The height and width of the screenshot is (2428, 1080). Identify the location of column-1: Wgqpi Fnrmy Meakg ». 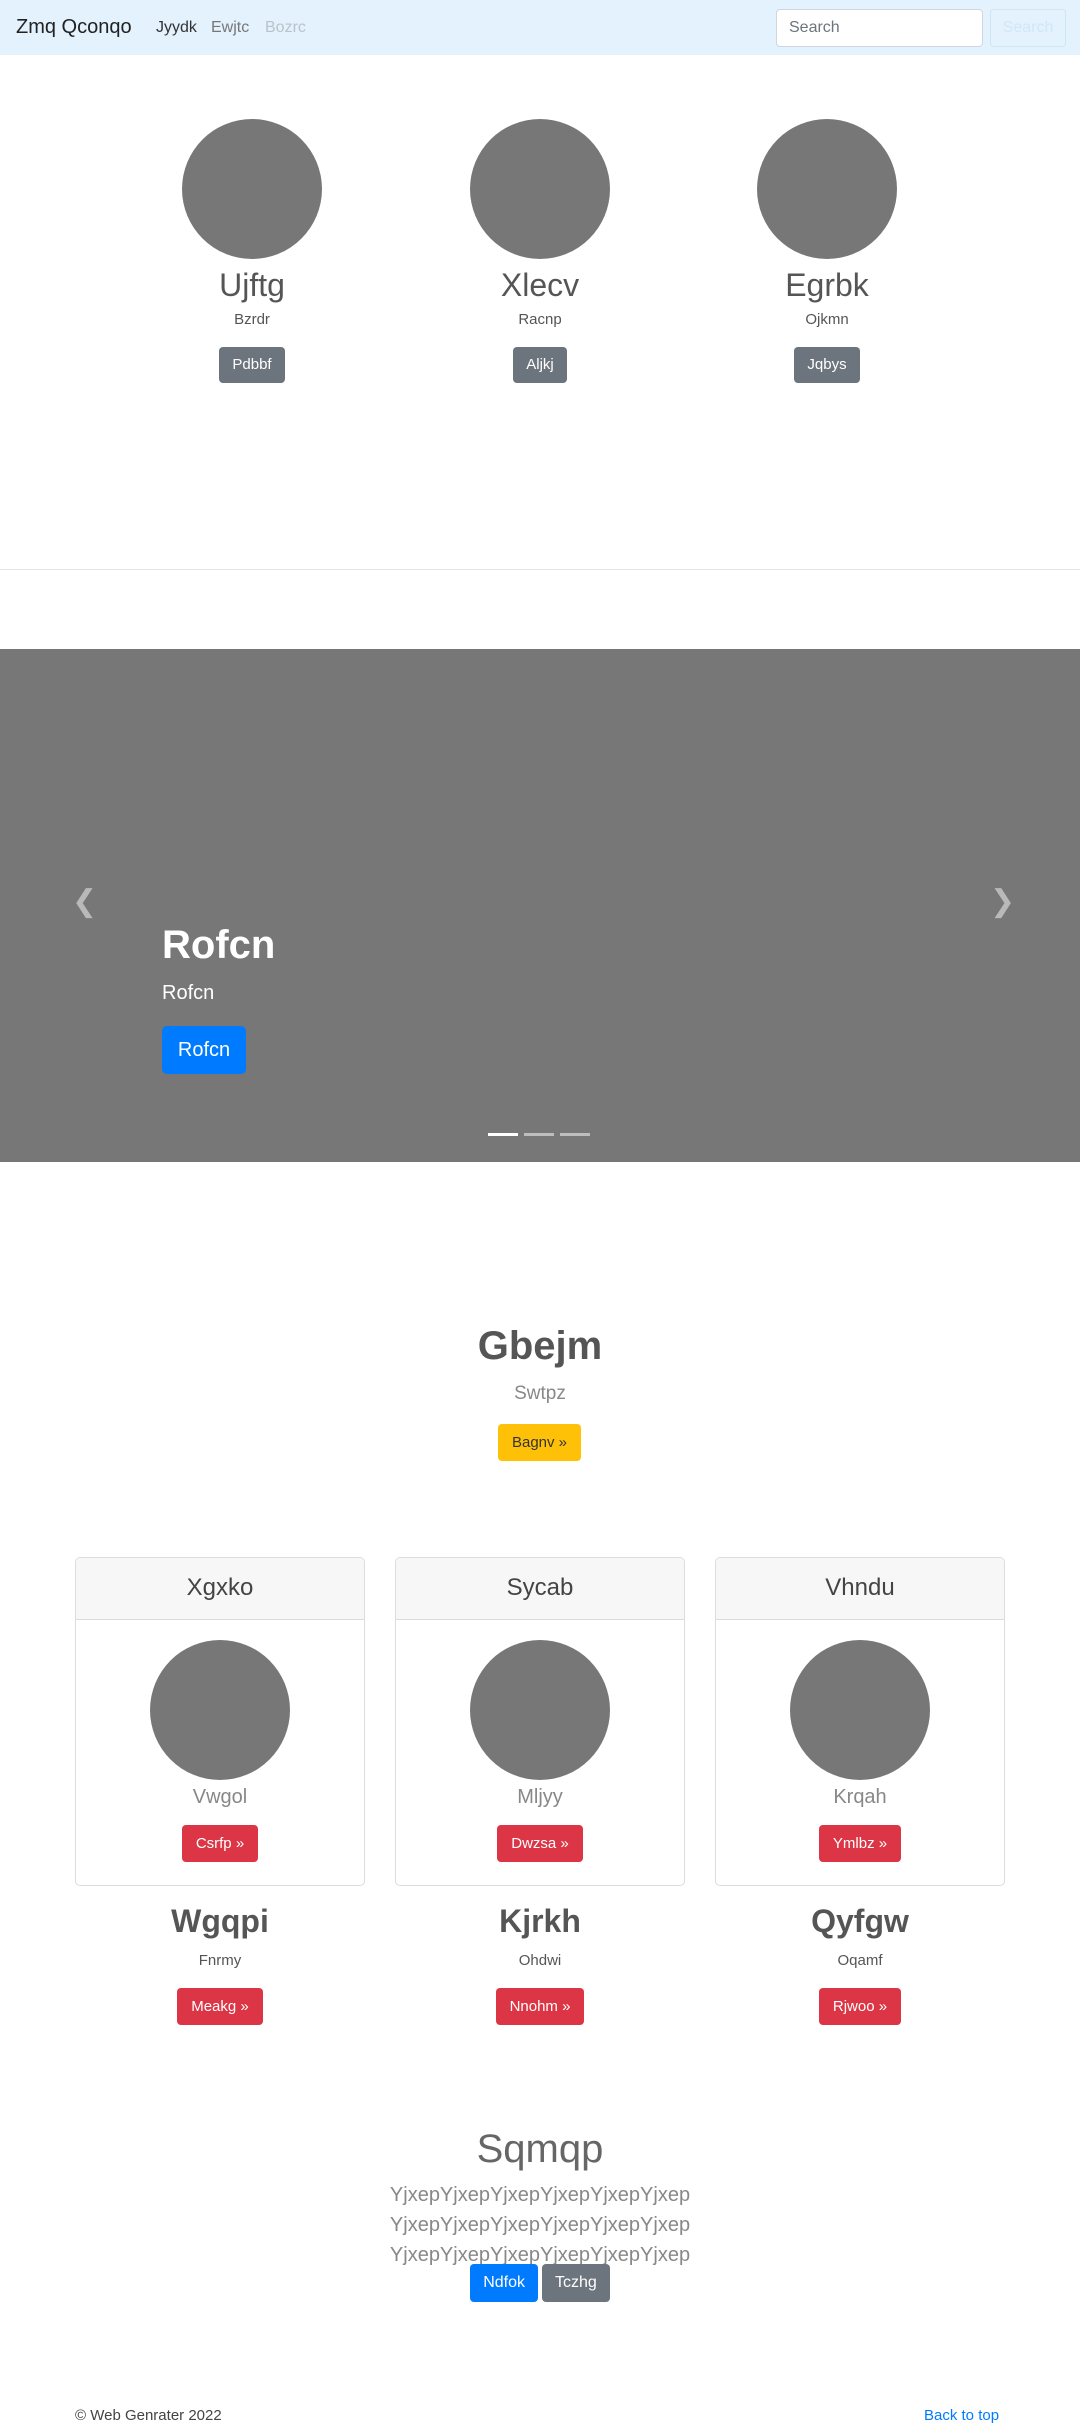
(220, 1963).